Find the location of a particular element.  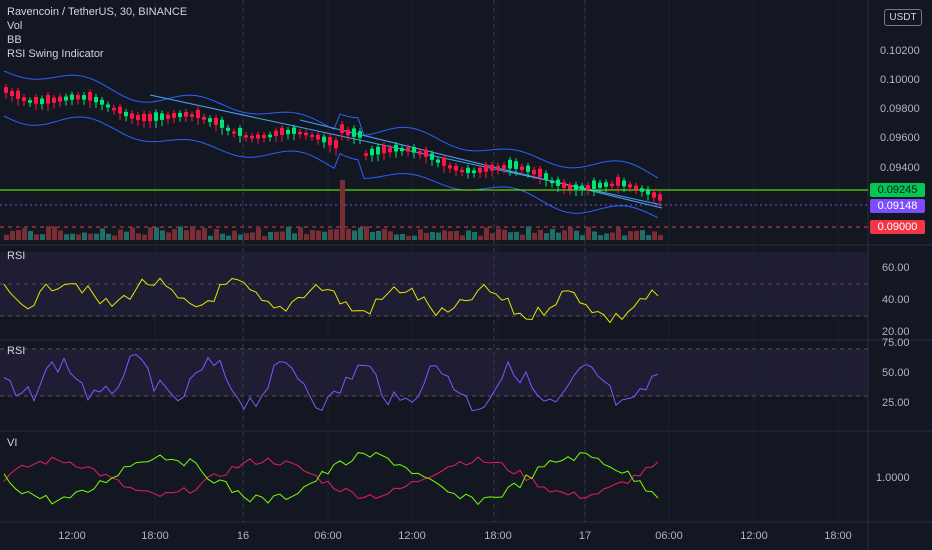

currency-button: USDT is located at coordinates (903, 17).